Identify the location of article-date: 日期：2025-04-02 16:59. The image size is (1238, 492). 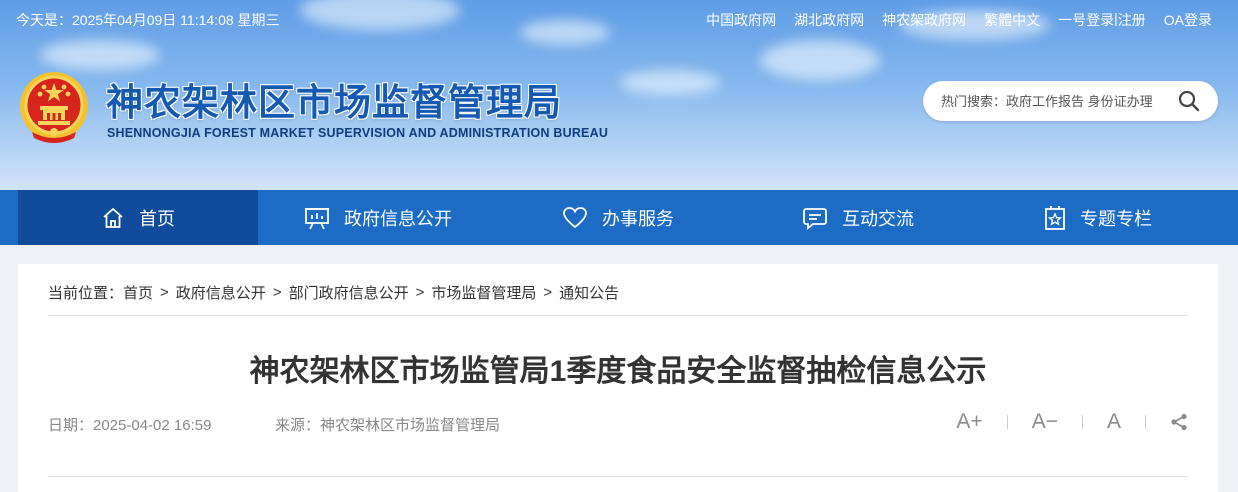
(130, 425).